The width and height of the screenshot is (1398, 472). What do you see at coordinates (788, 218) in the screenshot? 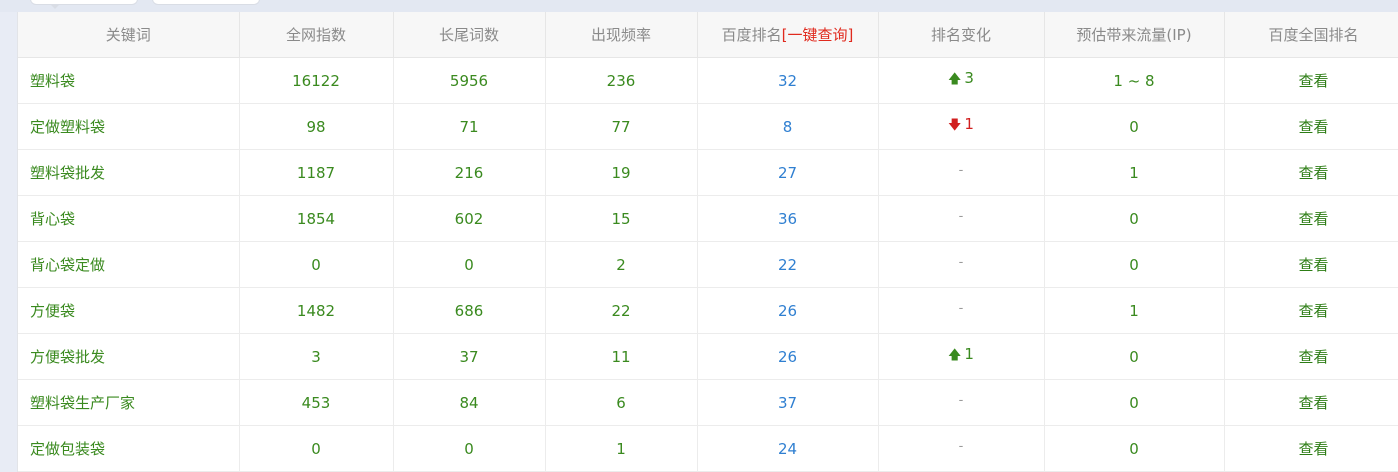
I see `cell-rank: 36` at bounding box center [788, 218].